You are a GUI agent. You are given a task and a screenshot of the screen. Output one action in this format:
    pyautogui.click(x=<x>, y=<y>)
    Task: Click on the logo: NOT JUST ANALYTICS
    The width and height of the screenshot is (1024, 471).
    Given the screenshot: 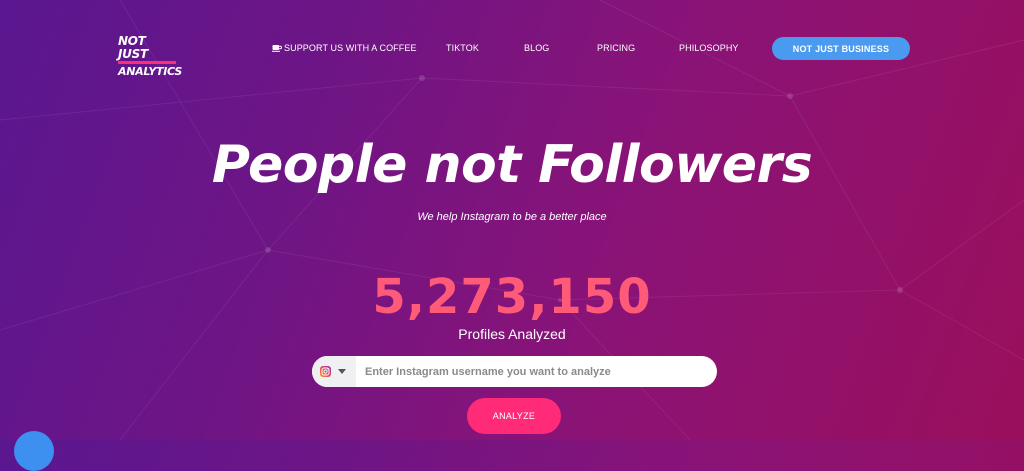 What is the action you would take?
    pyautogui.click(x=150, y=56)
    